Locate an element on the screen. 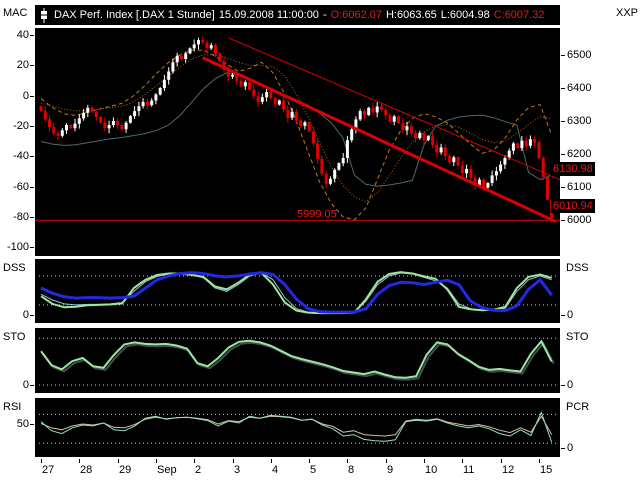 The width and height of the screenshot is (640, 480). date-tick-label: Sep is located at coordinates (167, 470).